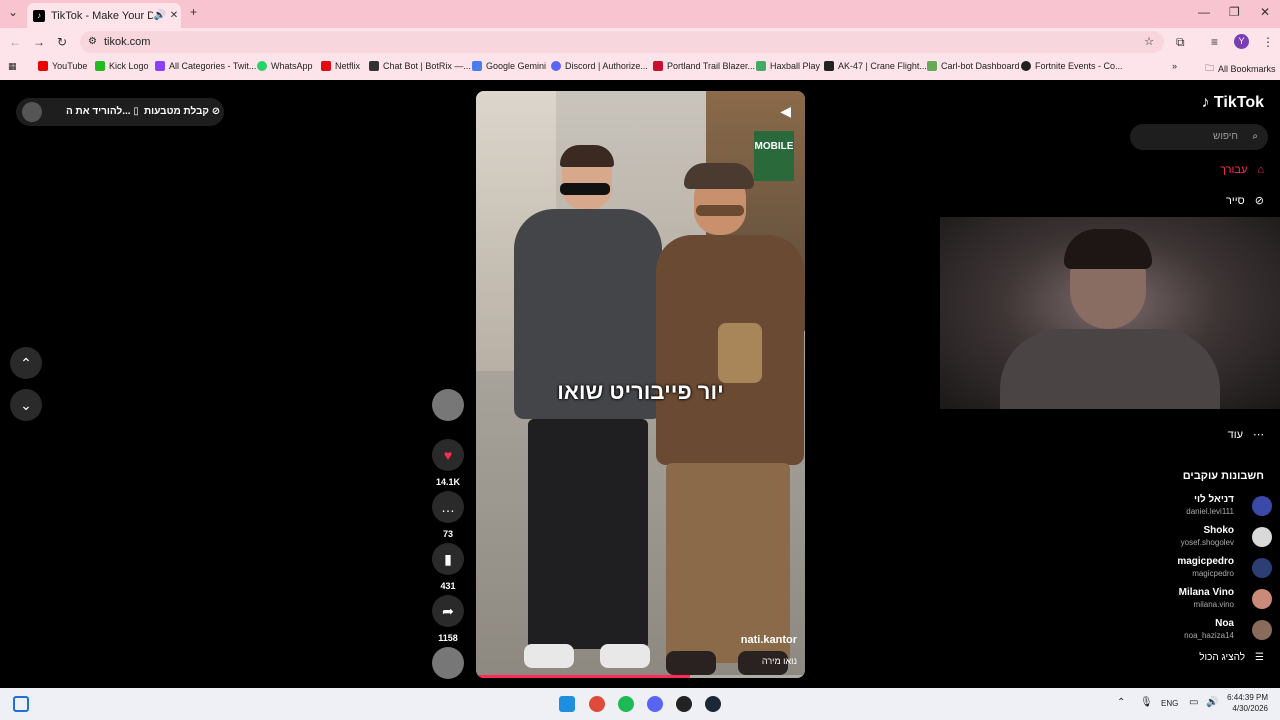 Image resolution: width=1280 pixels, height=720 pixels. I want to click on app-icon, so click(684, 704).